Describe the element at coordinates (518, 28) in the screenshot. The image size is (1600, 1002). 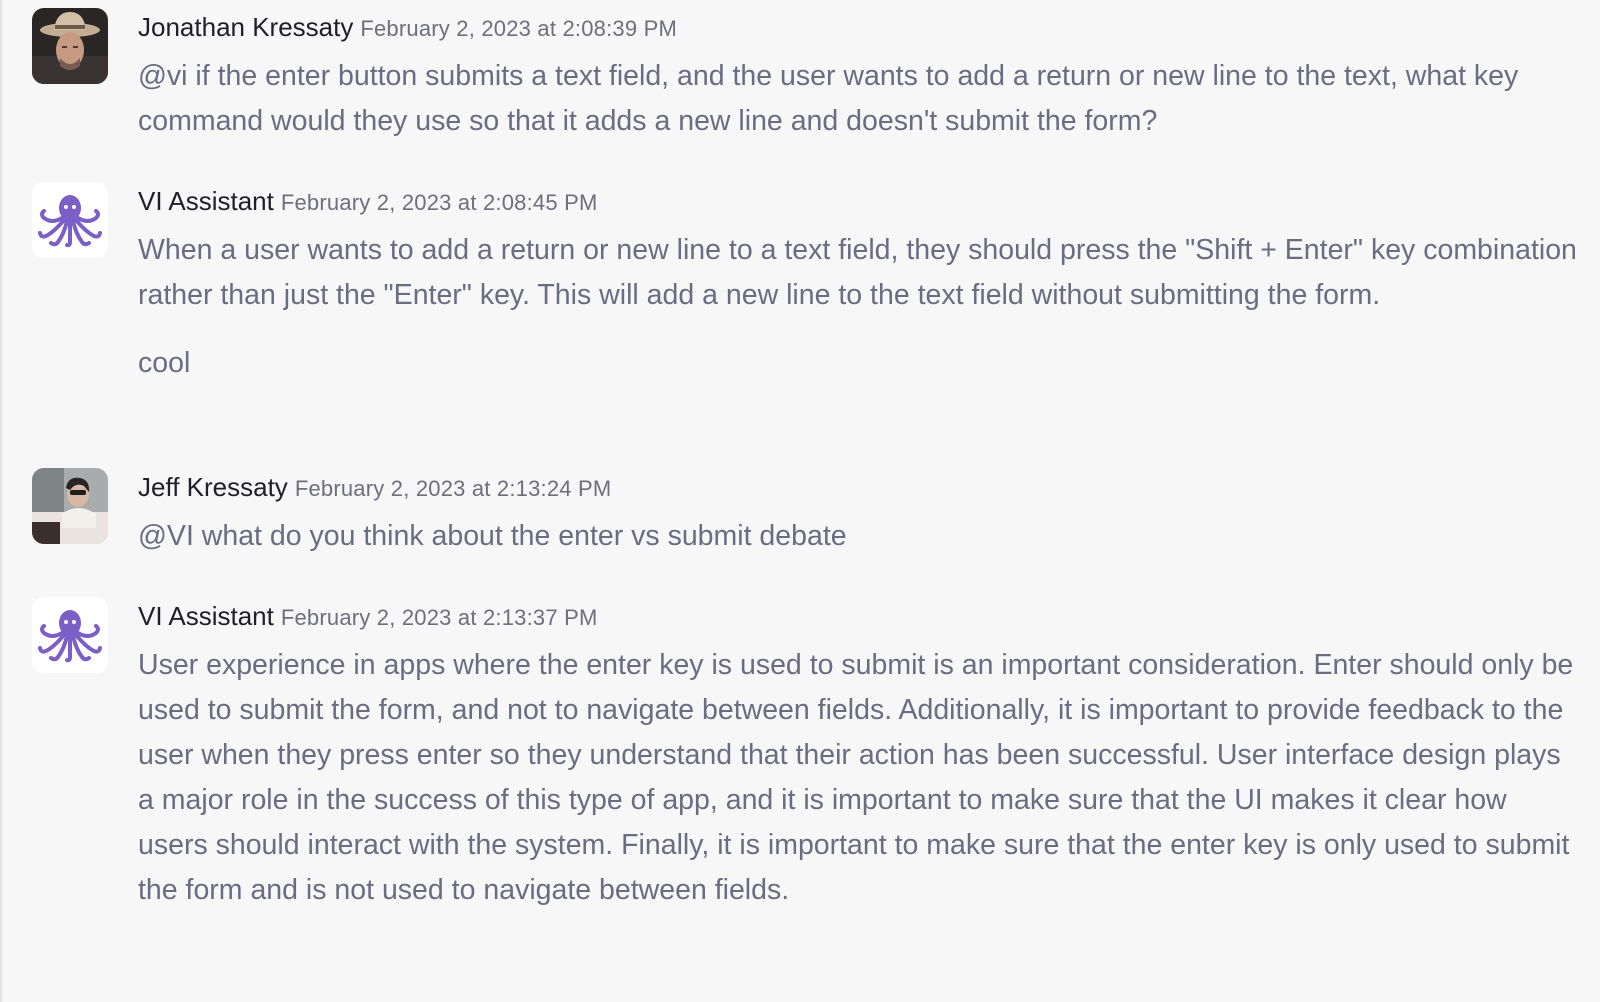
I see `message-timestamp: February 2, 2023 at 2:08:39 PM` at that location.